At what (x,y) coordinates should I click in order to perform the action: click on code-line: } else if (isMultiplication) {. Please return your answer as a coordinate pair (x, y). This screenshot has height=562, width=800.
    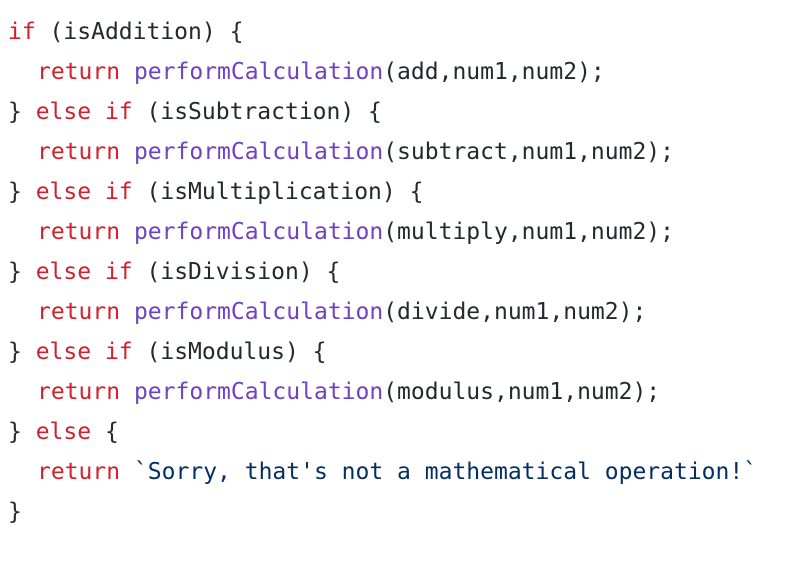
    Looking at the image, I should click on (400, 192).